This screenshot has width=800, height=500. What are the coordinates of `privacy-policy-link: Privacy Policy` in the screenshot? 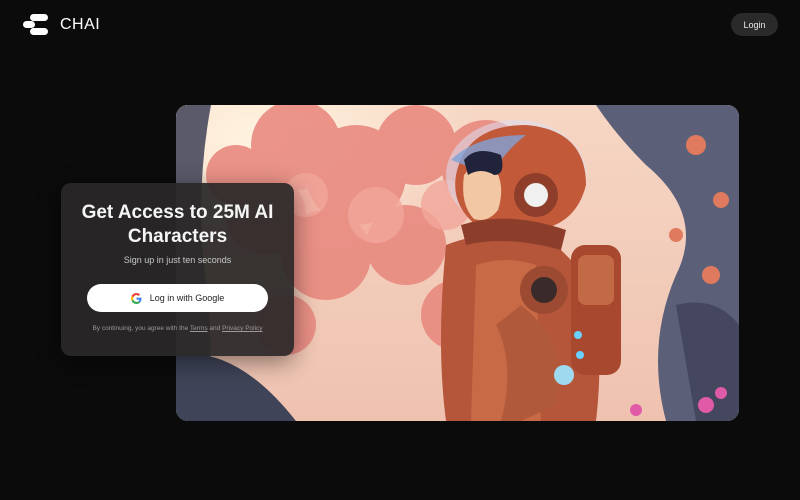 It's located at (242, 328).